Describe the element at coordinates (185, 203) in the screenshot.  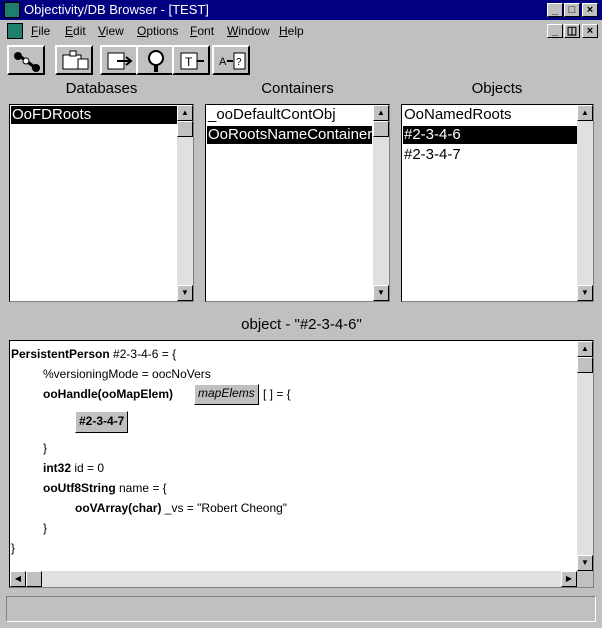
I see `databases-scrollbar: ▲ ▼` at that location.